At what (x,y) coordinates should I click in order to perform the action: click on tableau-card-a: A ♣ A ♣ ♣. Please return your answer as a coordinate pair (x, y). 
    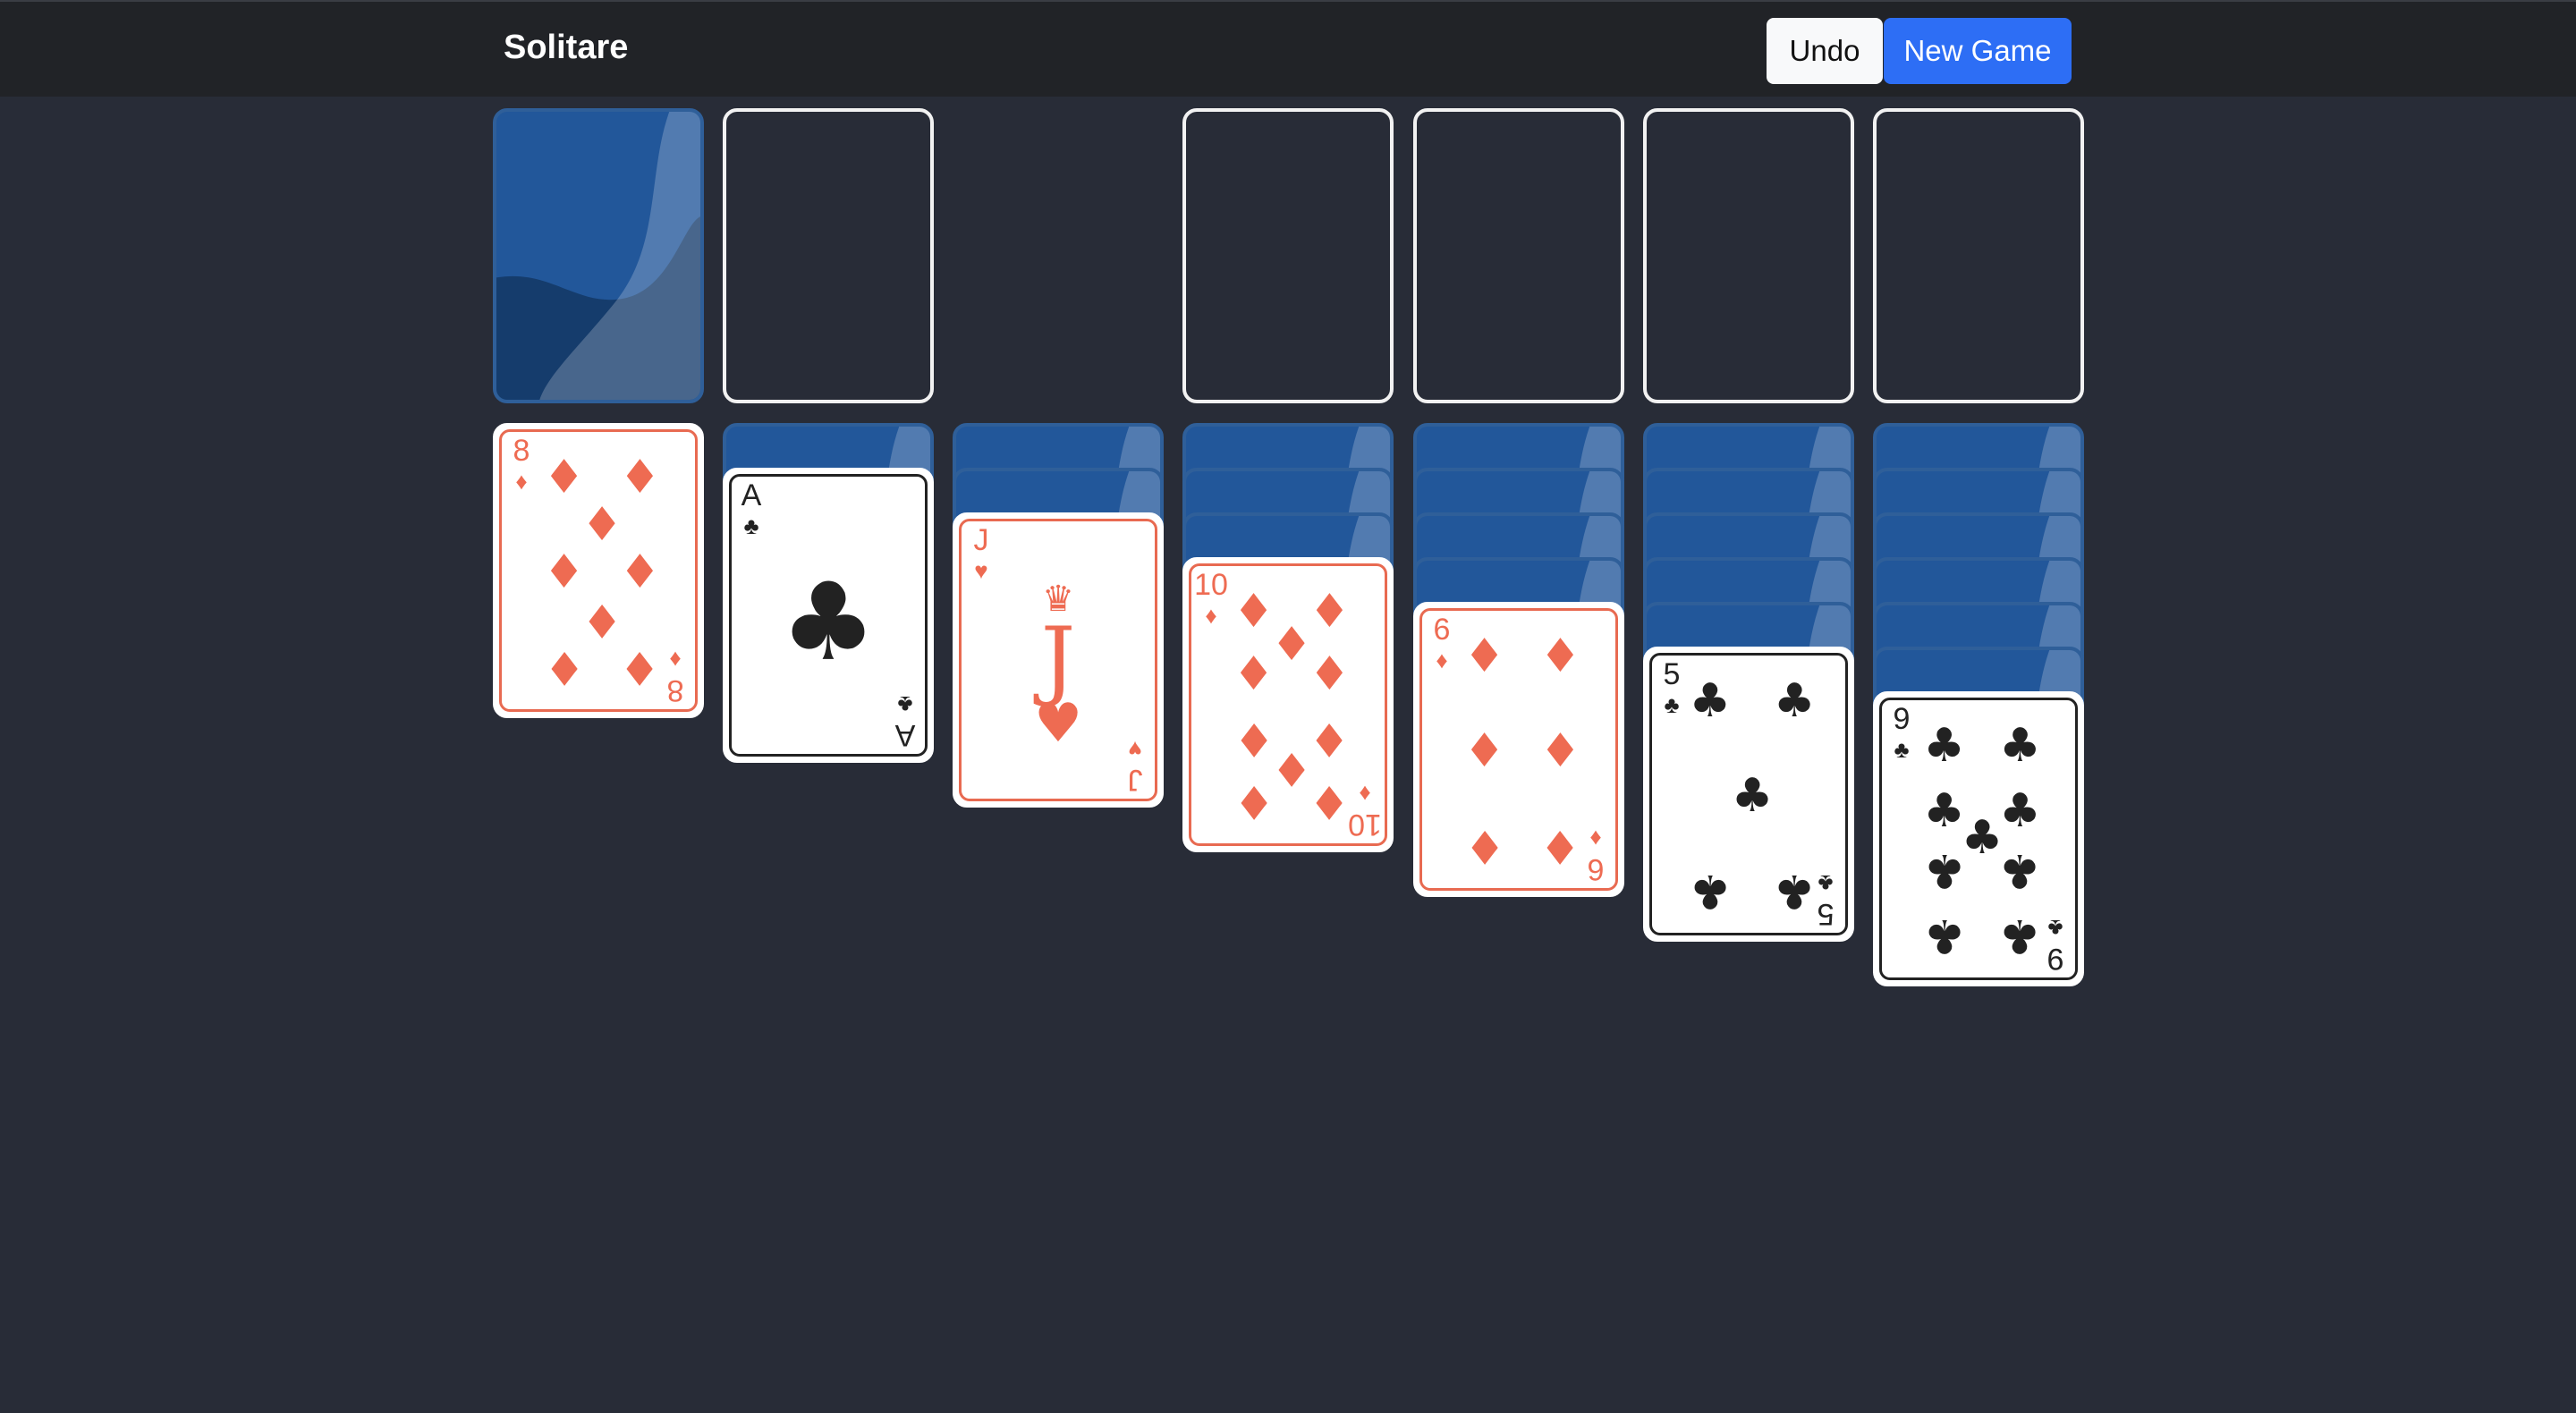
    Looking at the image, I should click on (828, 615).